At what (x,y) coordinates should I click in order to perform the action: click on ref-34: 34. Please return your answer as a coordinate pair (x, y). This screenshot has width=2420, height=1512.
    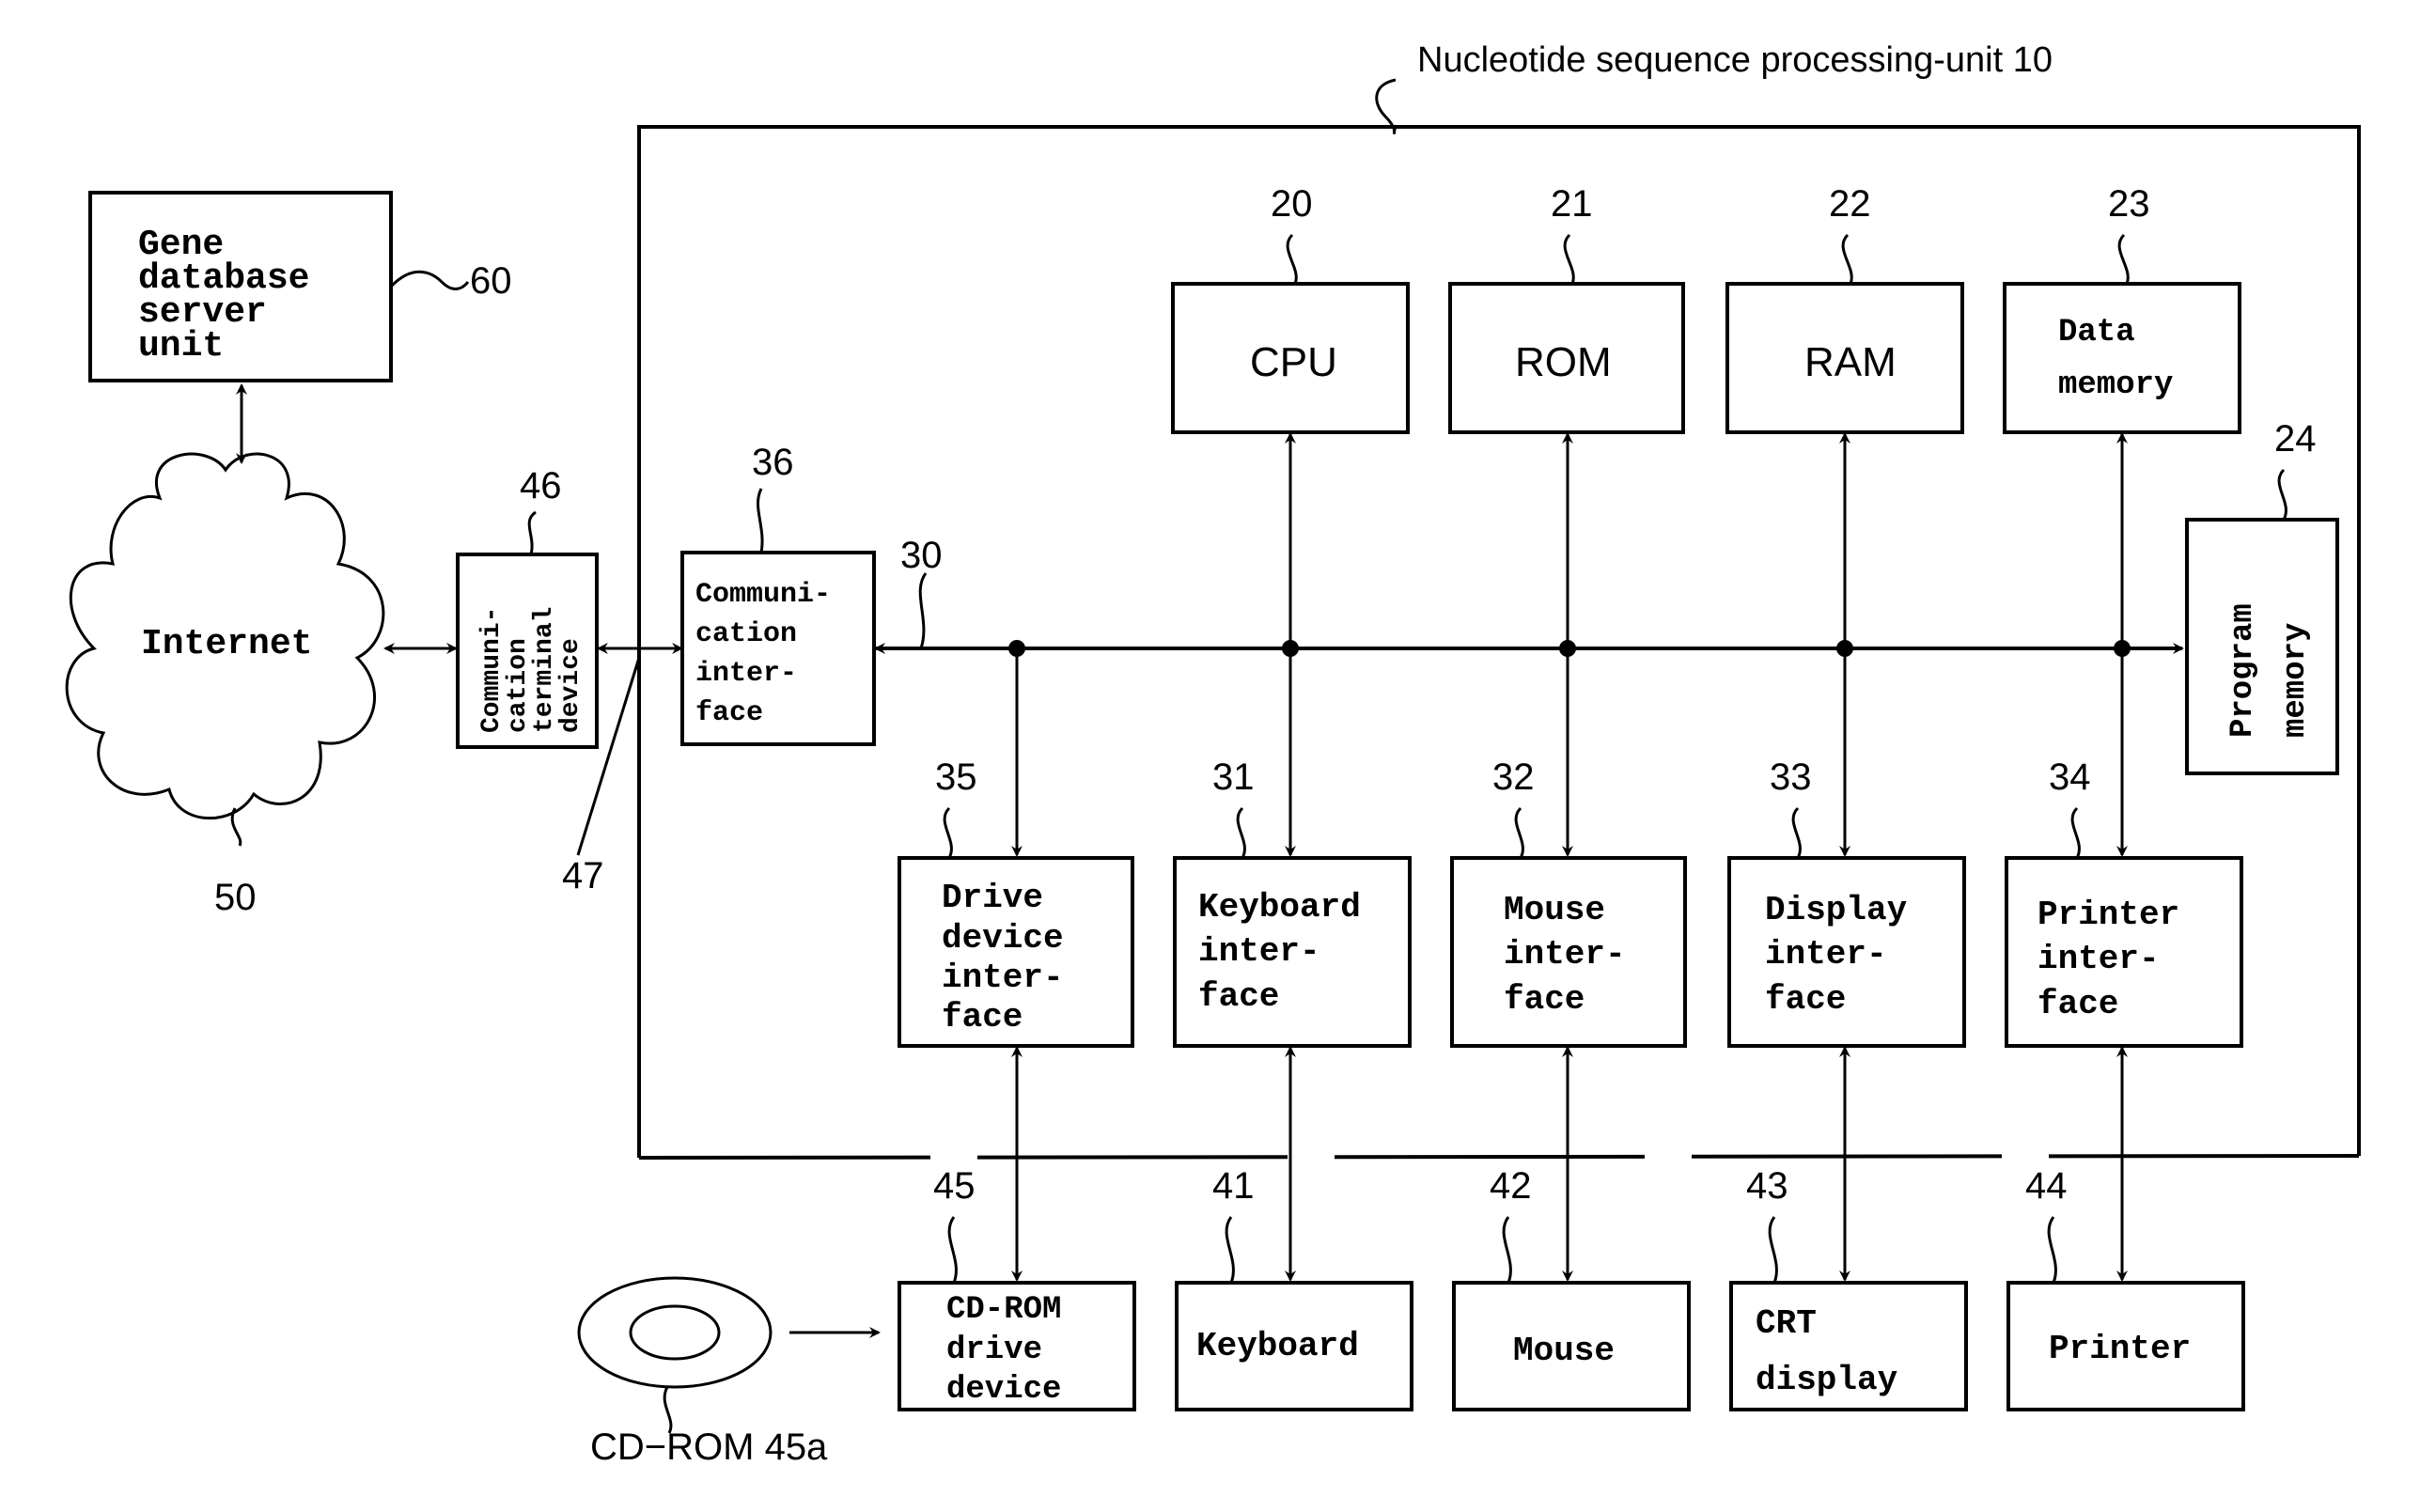
    Looking at the image, I should click on (2070, 777).